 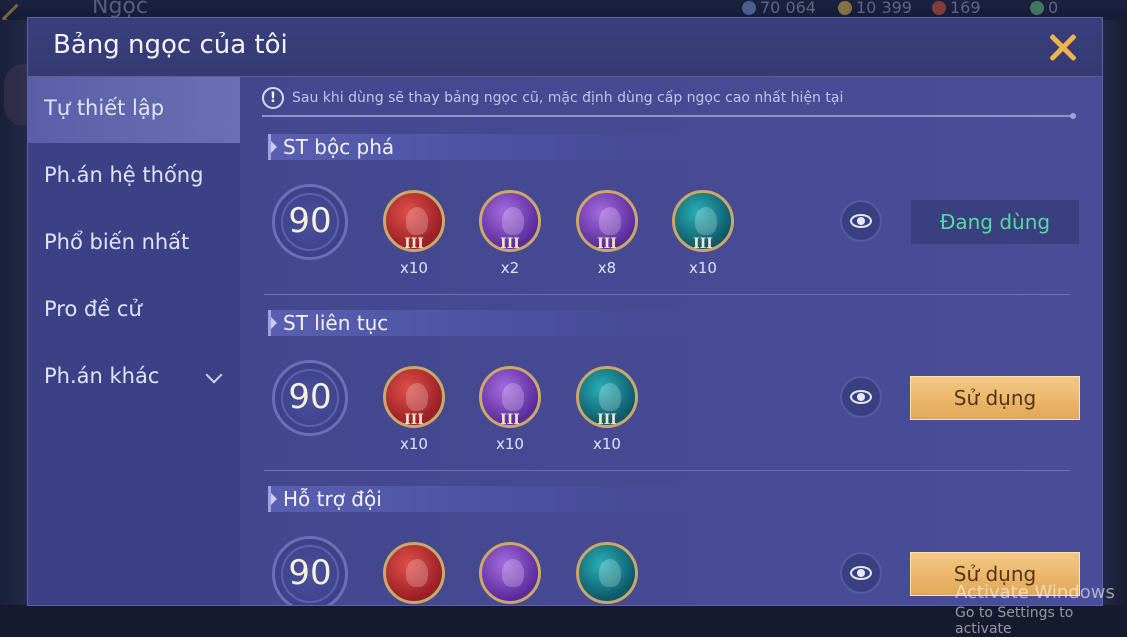 I want to click on gem-purple: III x8, so click(x=608, y=236).